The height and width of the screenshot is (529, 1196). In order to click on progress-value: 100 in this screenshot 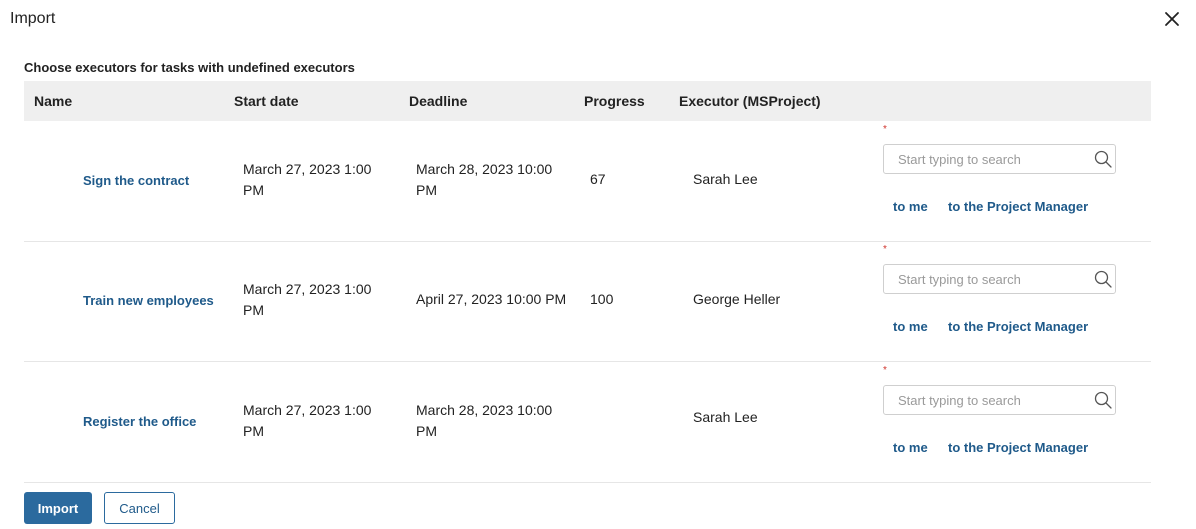, I will do `click(602, 299)`.